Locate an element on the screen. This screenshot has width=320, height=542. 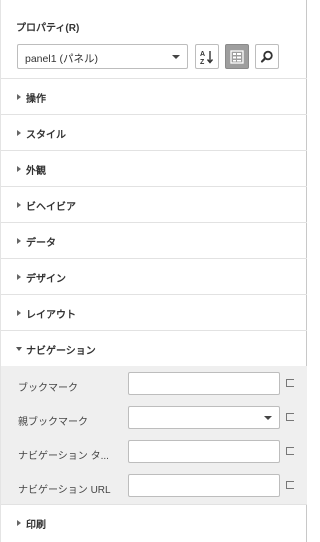
categorized-view-button is located at coordinates (237, 56).